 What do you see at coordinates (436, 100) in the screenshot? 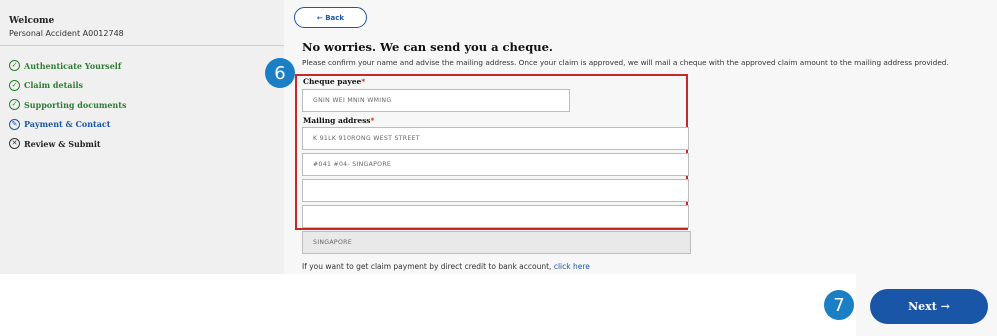
I see `cheque-payee-input: GNIN WEI MNIN WMING` at bounding box center [436, 100].